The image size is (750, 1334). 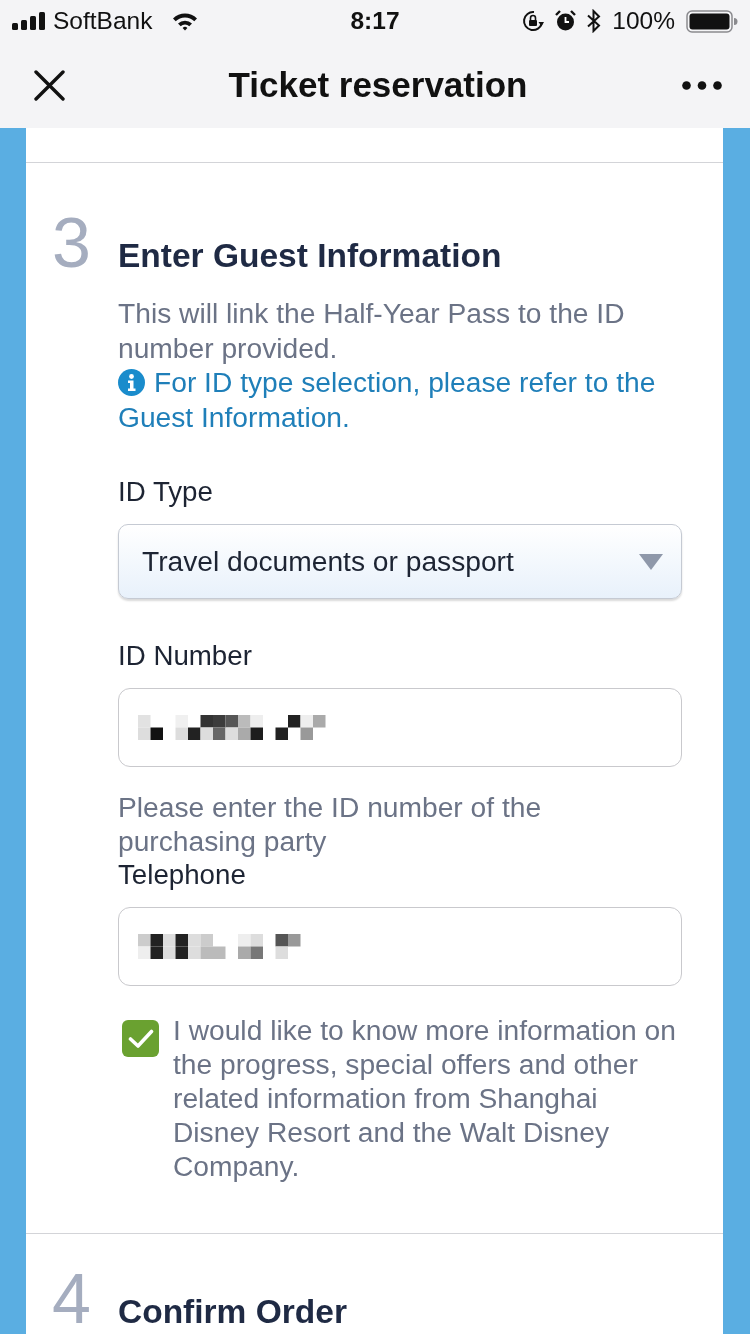 What do you see at coordinates (182, 875) in the screenshot?
I see `field-label: Telephone` at bounding box center [182, 875].